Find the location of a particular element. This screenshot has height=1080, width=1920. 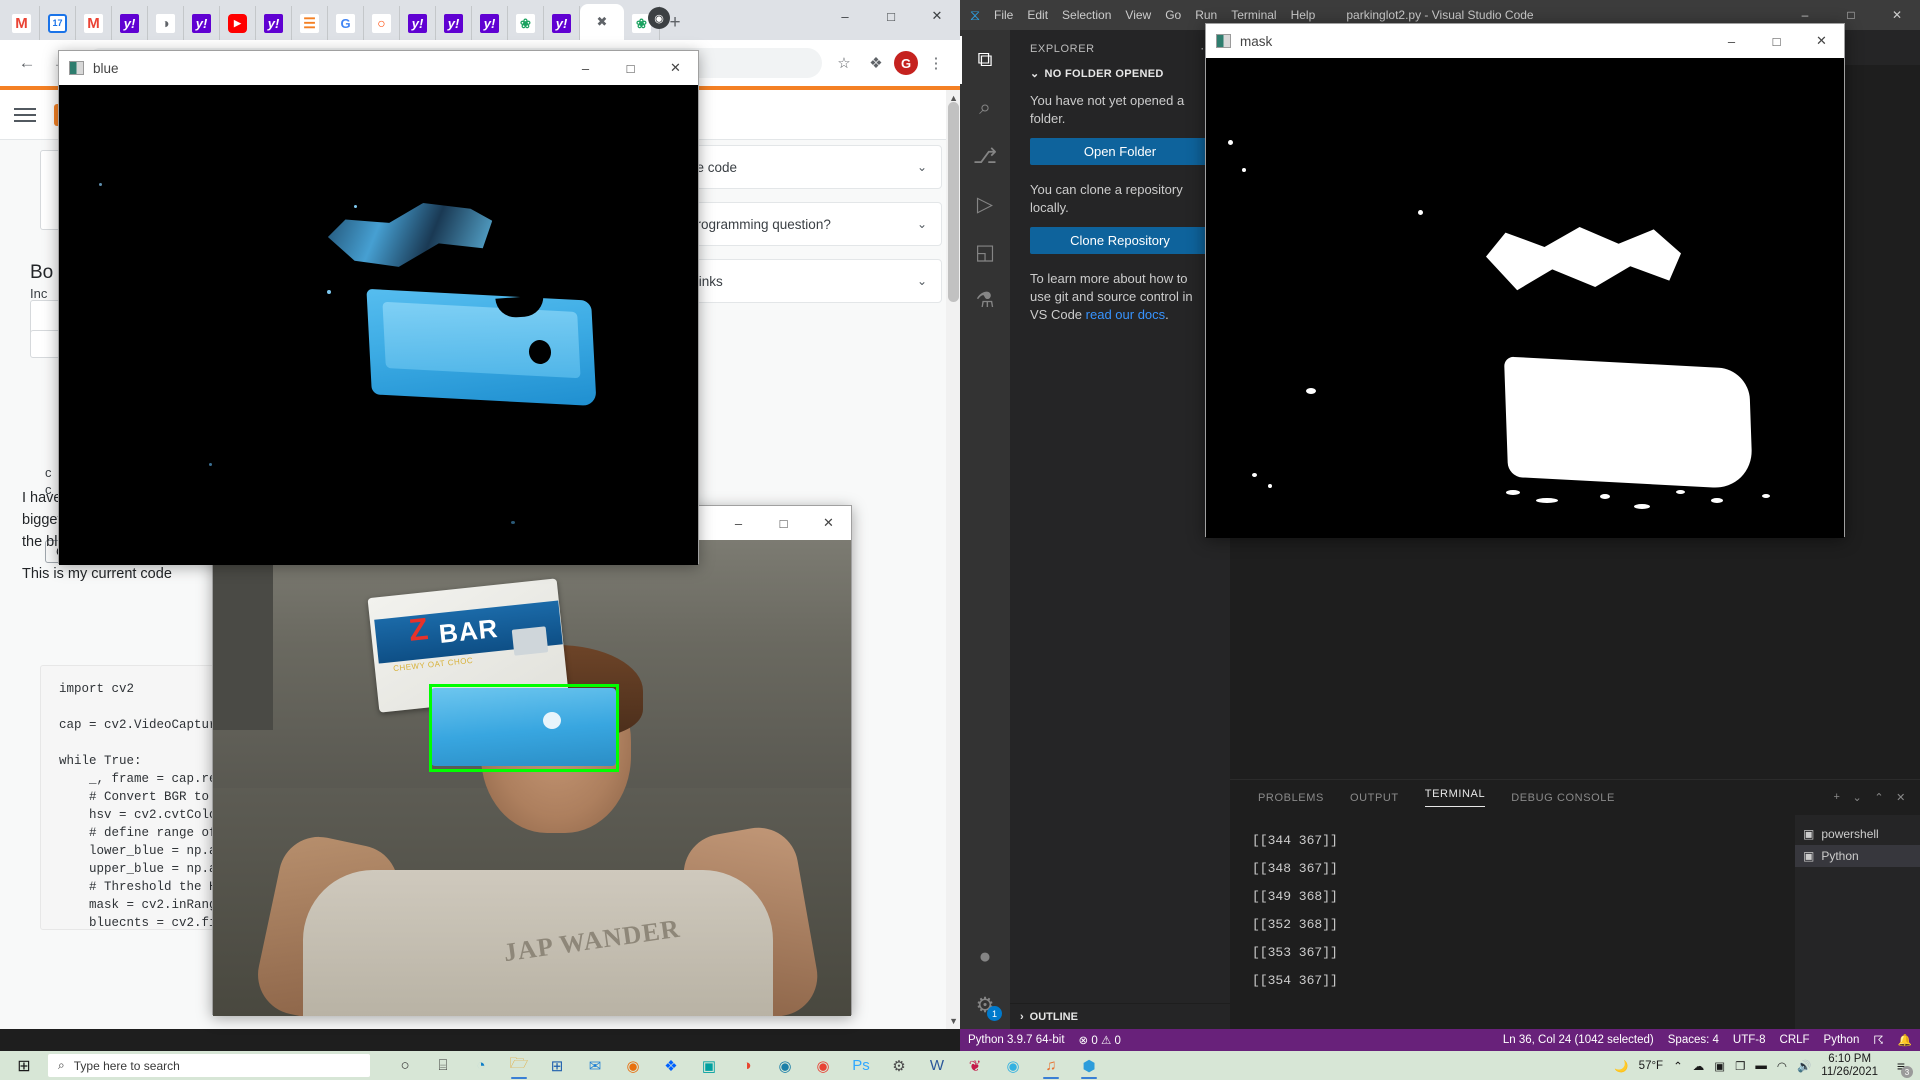

battery-icon: ▬ is located at coordinates (1761, 1066).